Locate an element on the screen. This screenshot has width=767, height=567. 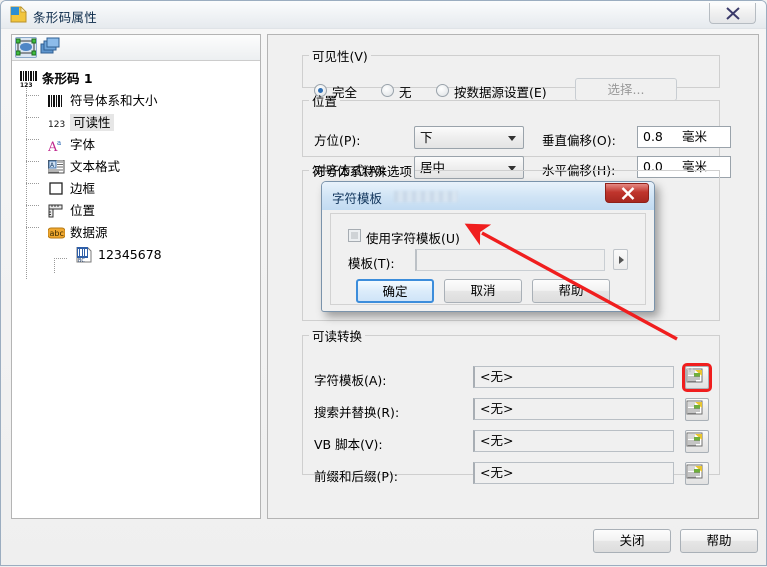
orientation-value: 下 is located at coordinates (426, 137).